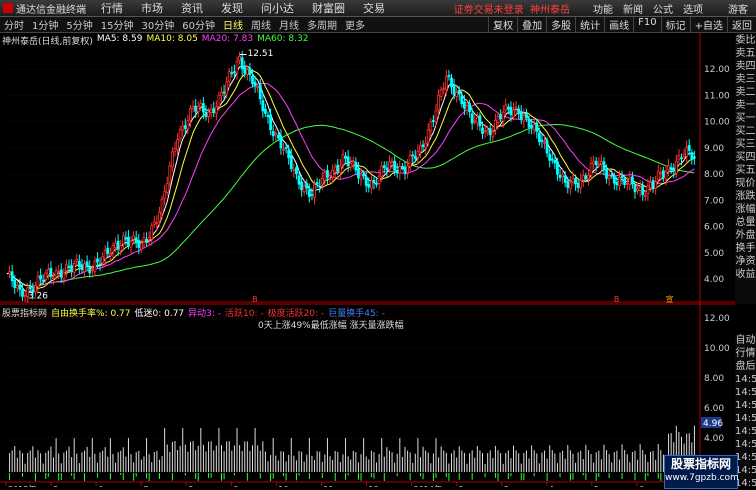 This screenshot has height=490, width=756. What do you see at coordinates (374, 8) in the screenshot?
I see `menu-trade: 交易` at bounding box center [374, 8].